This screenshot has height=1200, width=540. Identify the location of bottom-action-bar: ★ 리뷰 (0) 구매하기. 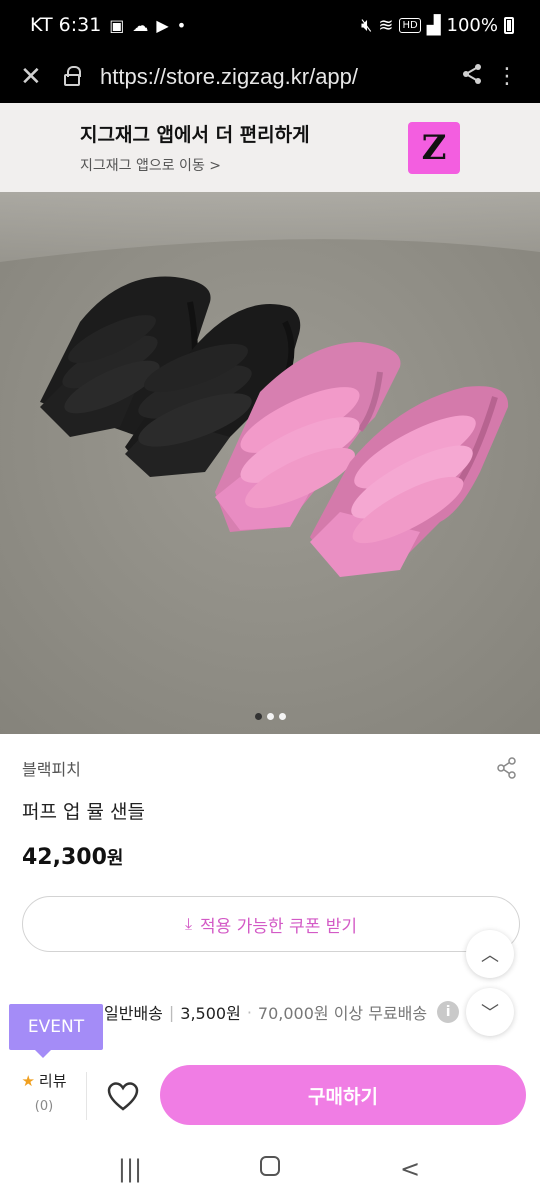
(270, 1098).